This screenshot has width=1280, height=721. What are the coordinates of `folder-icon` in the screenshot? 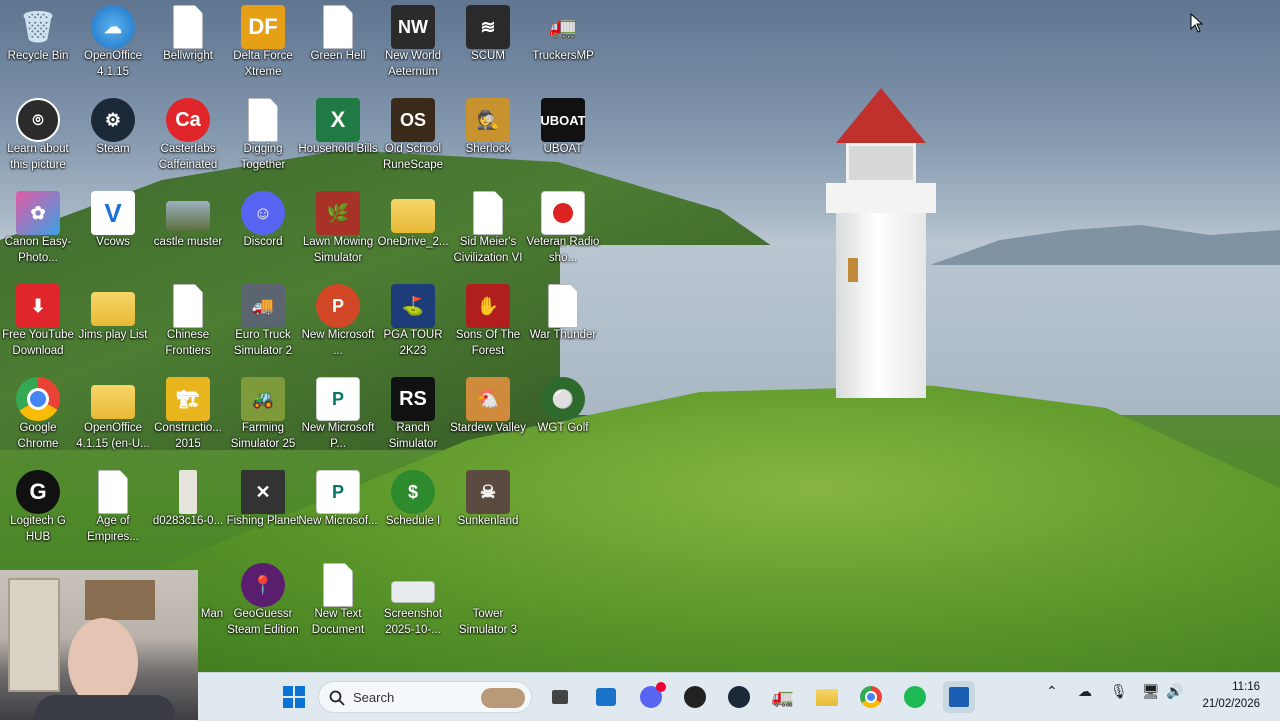 It's located at (827, 697).